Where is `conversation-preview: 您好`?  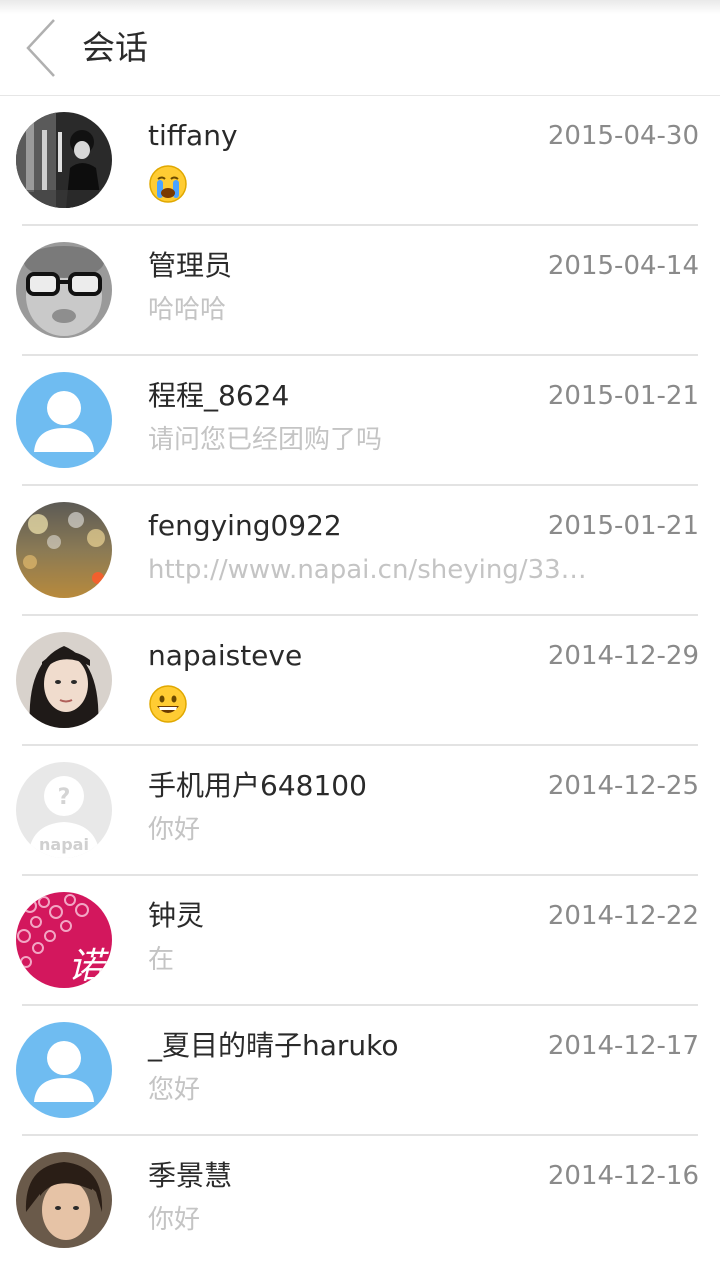 conversation-preview: 您好 is located at coordinates (174, 1090).